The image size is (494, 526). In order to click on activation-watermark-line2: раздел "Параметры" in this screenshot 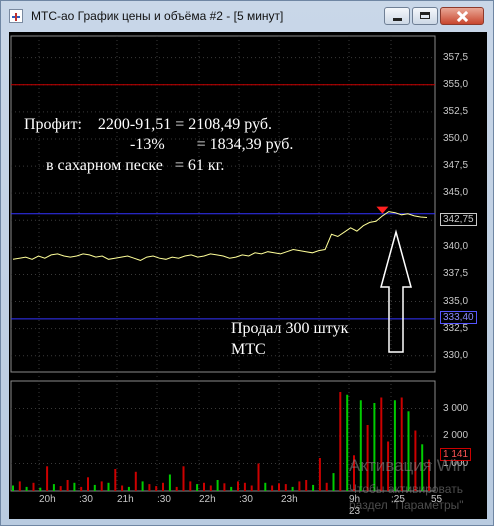, I will do `click(406, 505)`.